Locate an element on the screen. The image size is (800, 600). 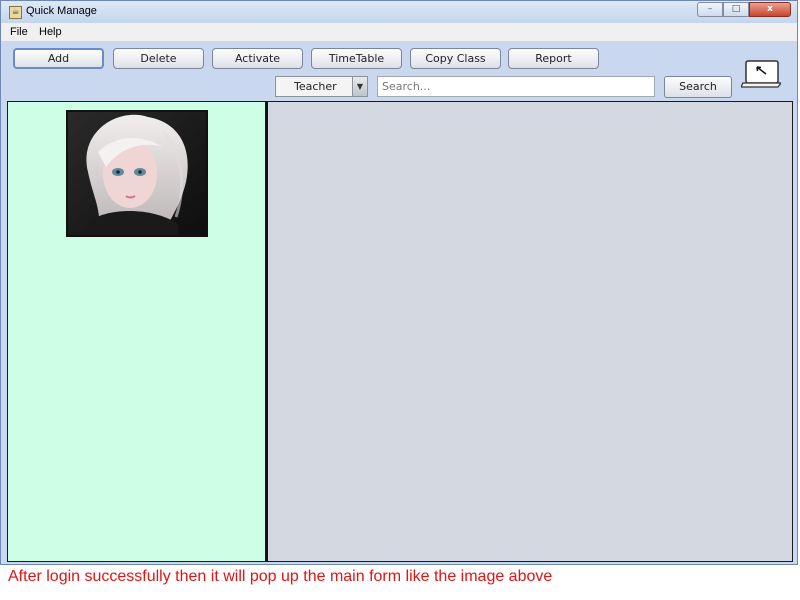
report-button: Report is located at coordinates (553, 58).